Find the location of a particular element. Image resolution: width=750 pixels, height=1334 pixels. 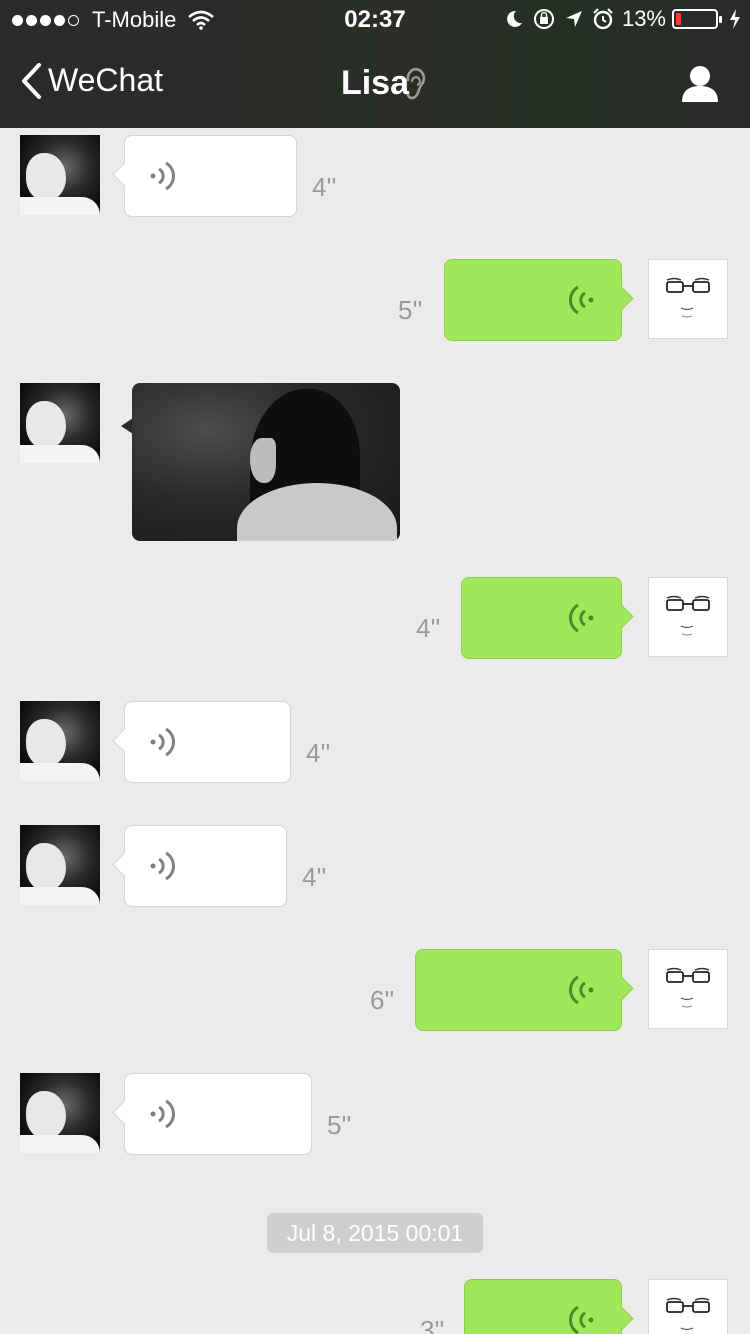

rotation-lock-icon is located at coordinates (543, 19).